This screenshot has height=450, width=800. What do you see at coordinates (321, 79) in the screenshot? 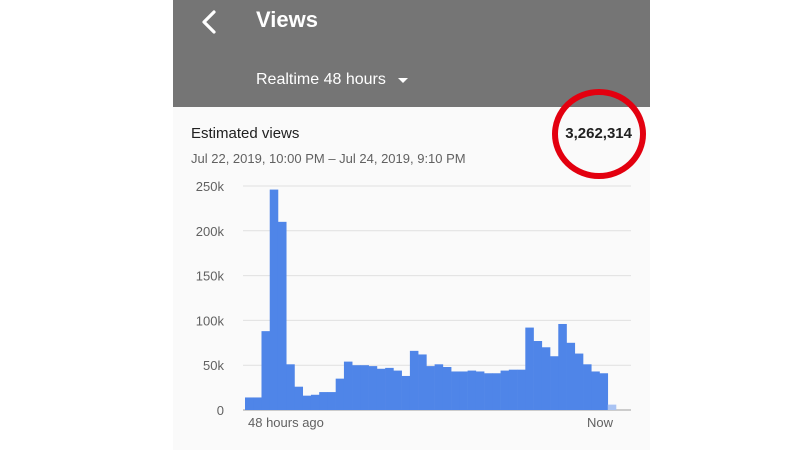
I see `range-dropdown-label: Realtime 48 hours` at bounding box center [321, 79].